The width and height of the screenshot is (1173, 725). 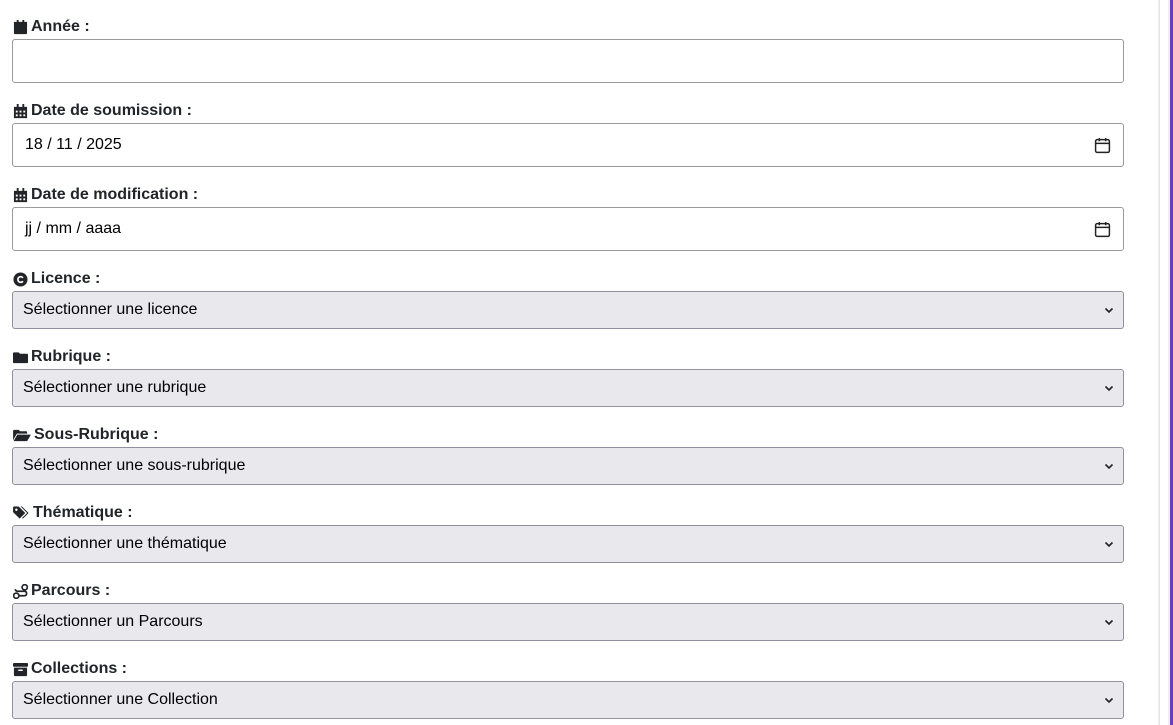 What do you see at coordinates (79, 668) in the screenshot?
I see `collections-label: Collections :` at bounding box center [79, 668].